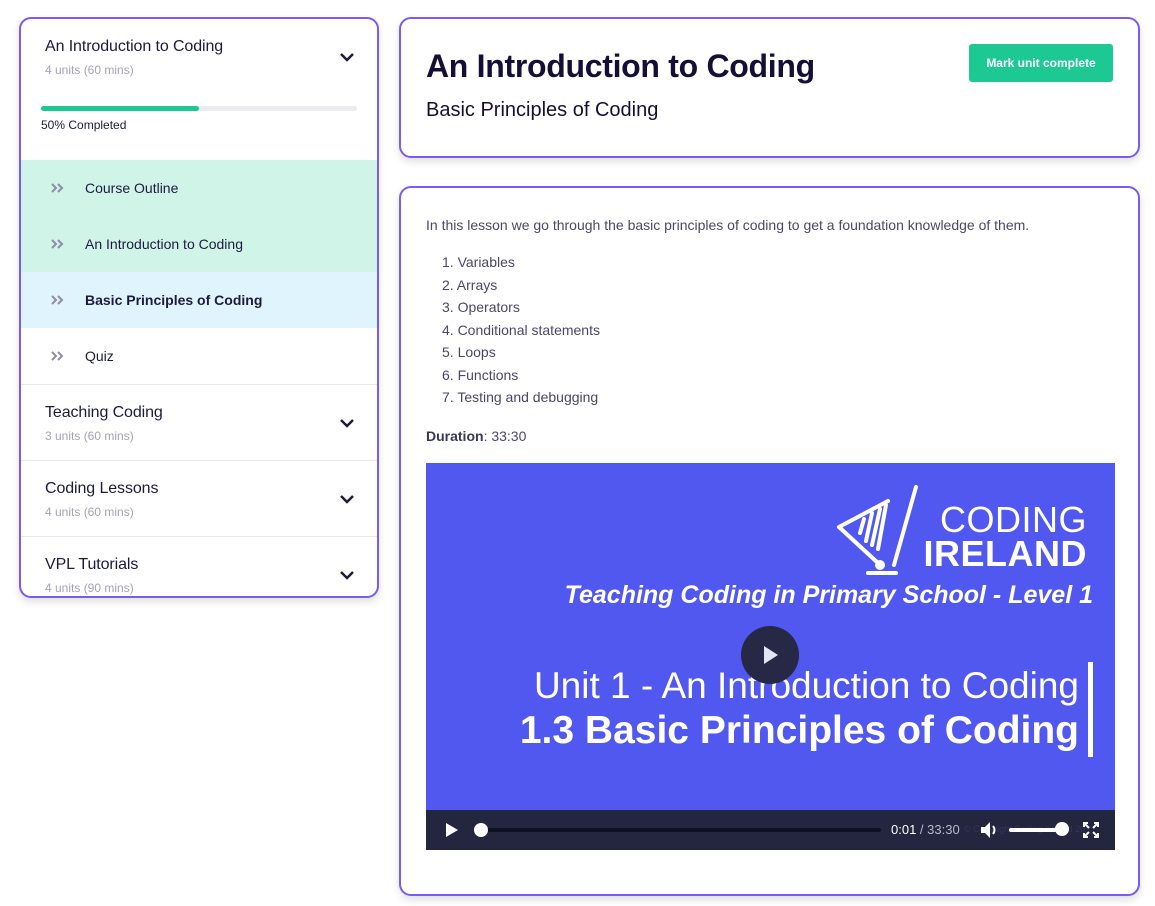 The width and height of the screenshot is (1155, 906). I want to click on duration-value: : 33:30, so click(505, 436).